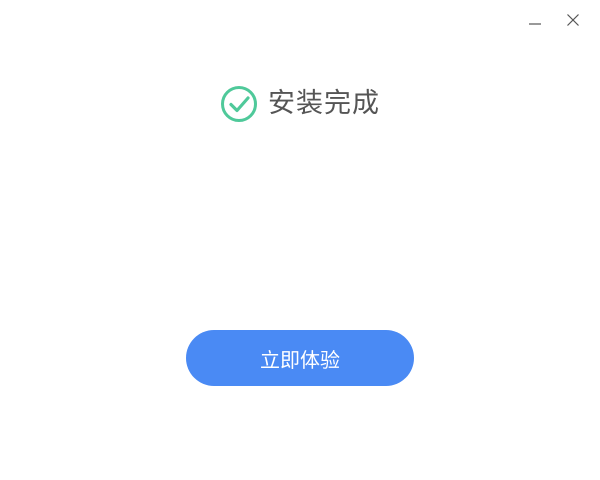 This screenshot has width=600, height=480. I want to click on close-button, so click(573, 20).